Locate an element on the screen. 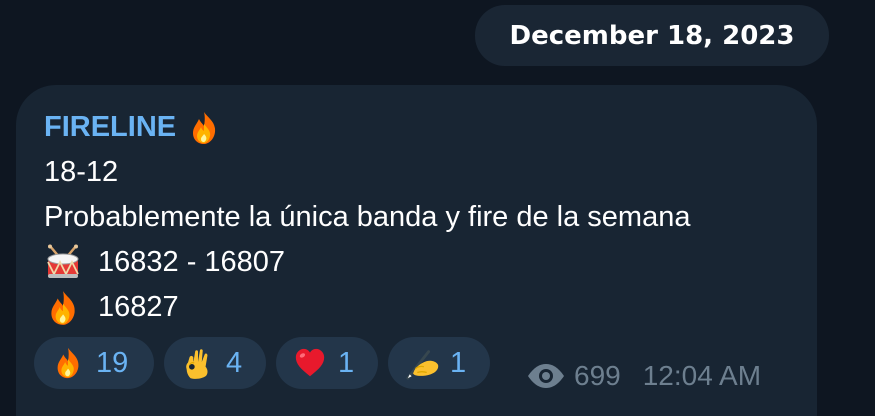 This screenshot has width=875, height=416. message-line-range: 16832 - 16807 is located at coordinates (367, 262).